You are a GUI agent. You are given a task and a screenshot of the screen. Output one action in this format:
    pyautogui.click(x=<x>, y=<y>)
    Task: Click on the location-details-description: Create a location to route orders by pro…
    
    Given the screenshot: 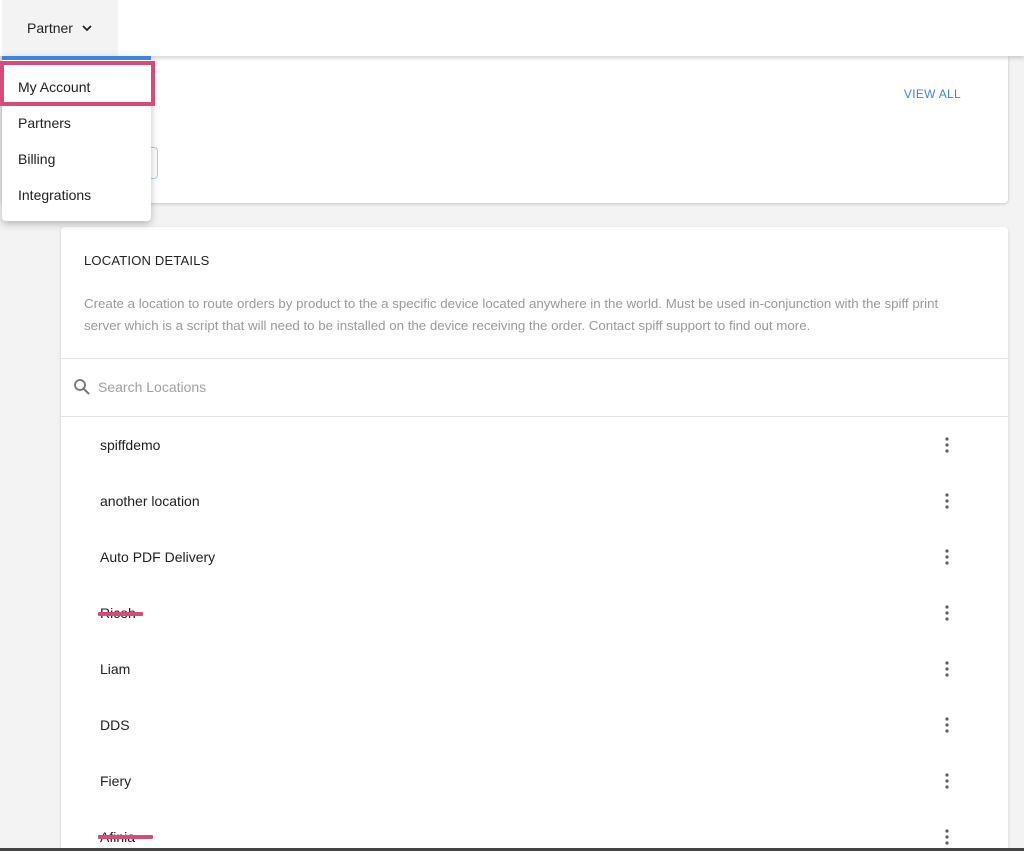 What is the action you would take?
    pyautogui.click(x=511, y=314)
    